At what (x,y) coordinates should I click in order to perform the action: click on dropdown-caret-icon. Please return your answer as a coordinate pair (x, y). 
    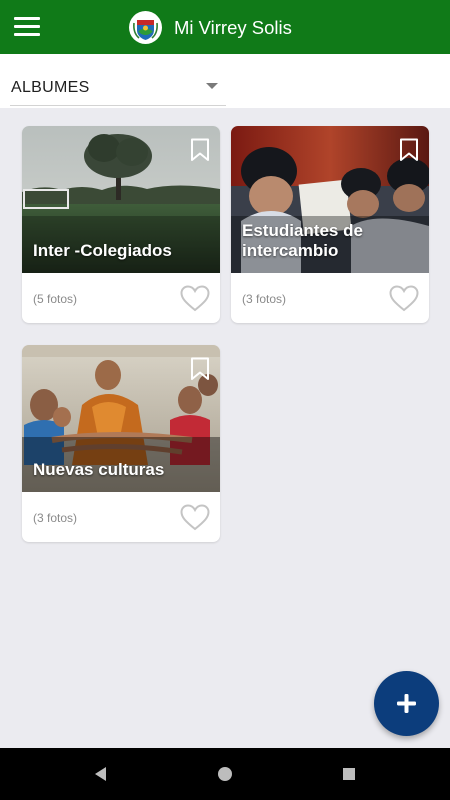
    Looking at the image, I should click on (212, 86).